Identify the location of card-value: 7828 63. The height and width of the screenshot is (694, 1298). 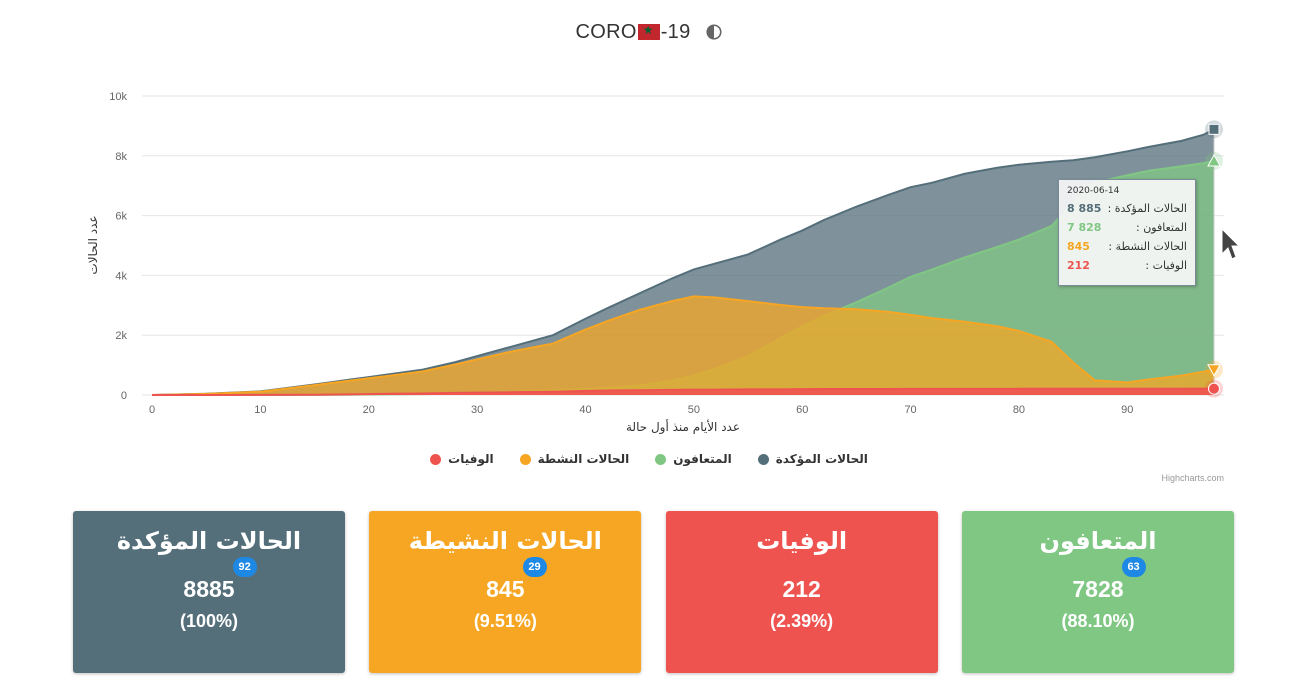
(1109, 580).